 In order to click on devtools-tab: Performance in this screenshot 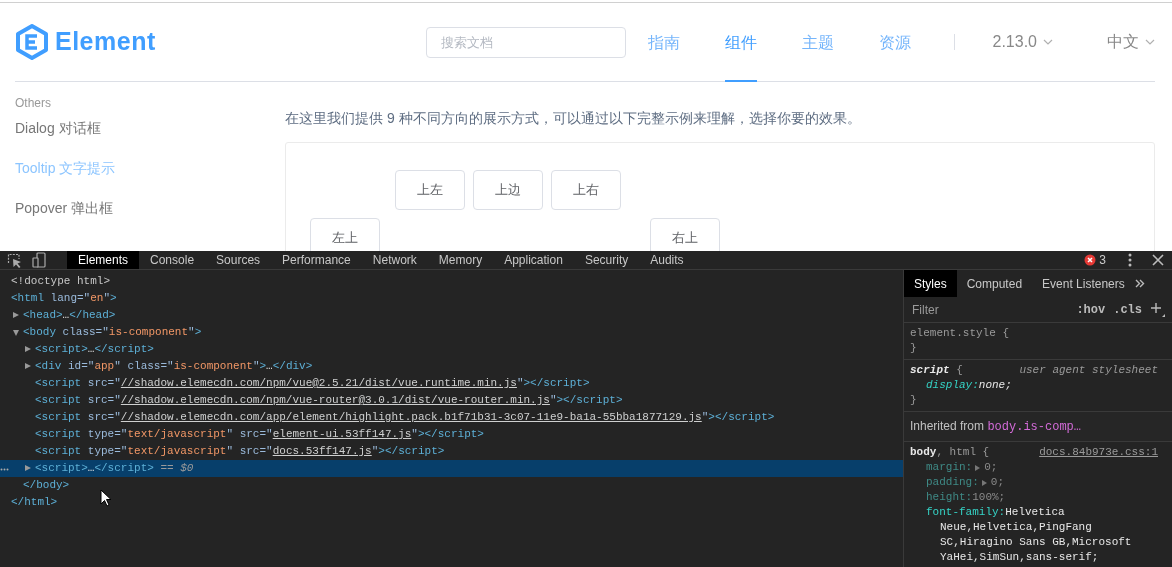, I will do `click(316, 260)`.